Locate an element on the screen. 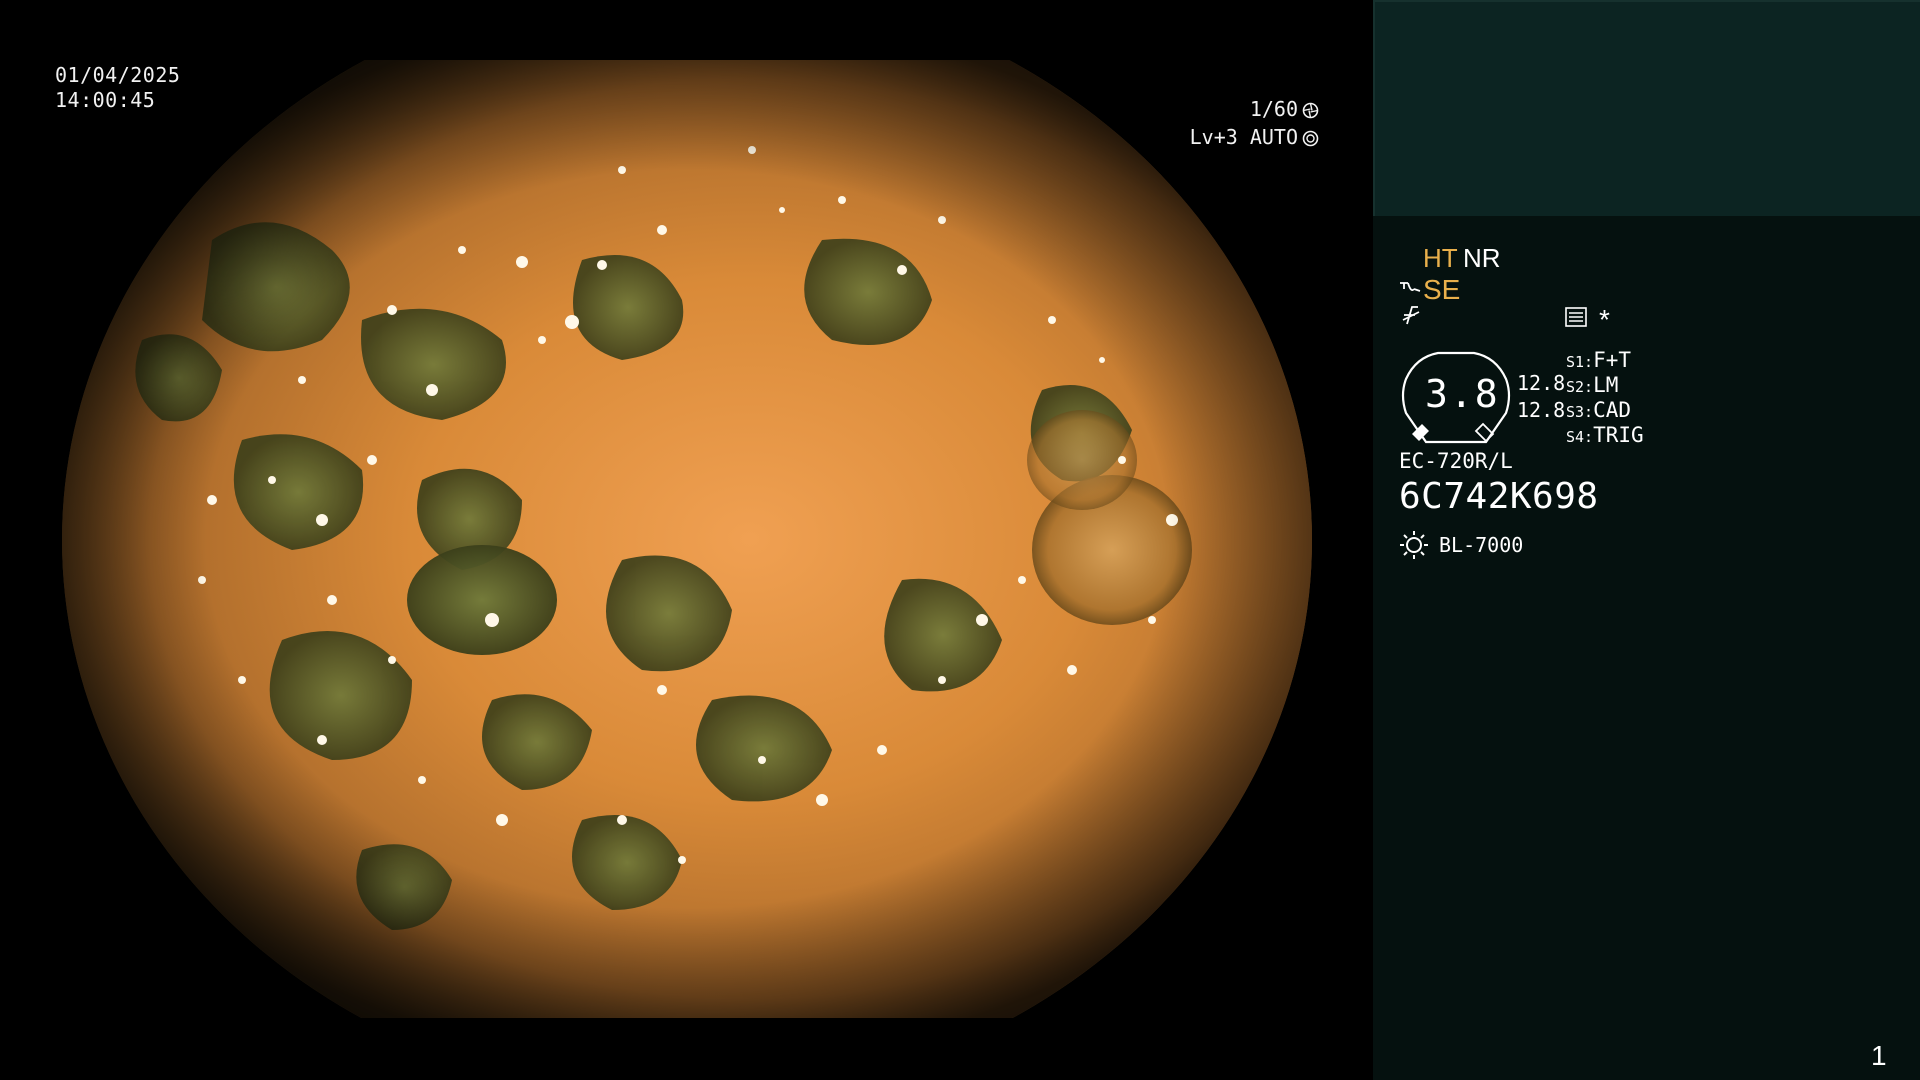  mode-se-label: SE is located at coordinates (1442, 289).